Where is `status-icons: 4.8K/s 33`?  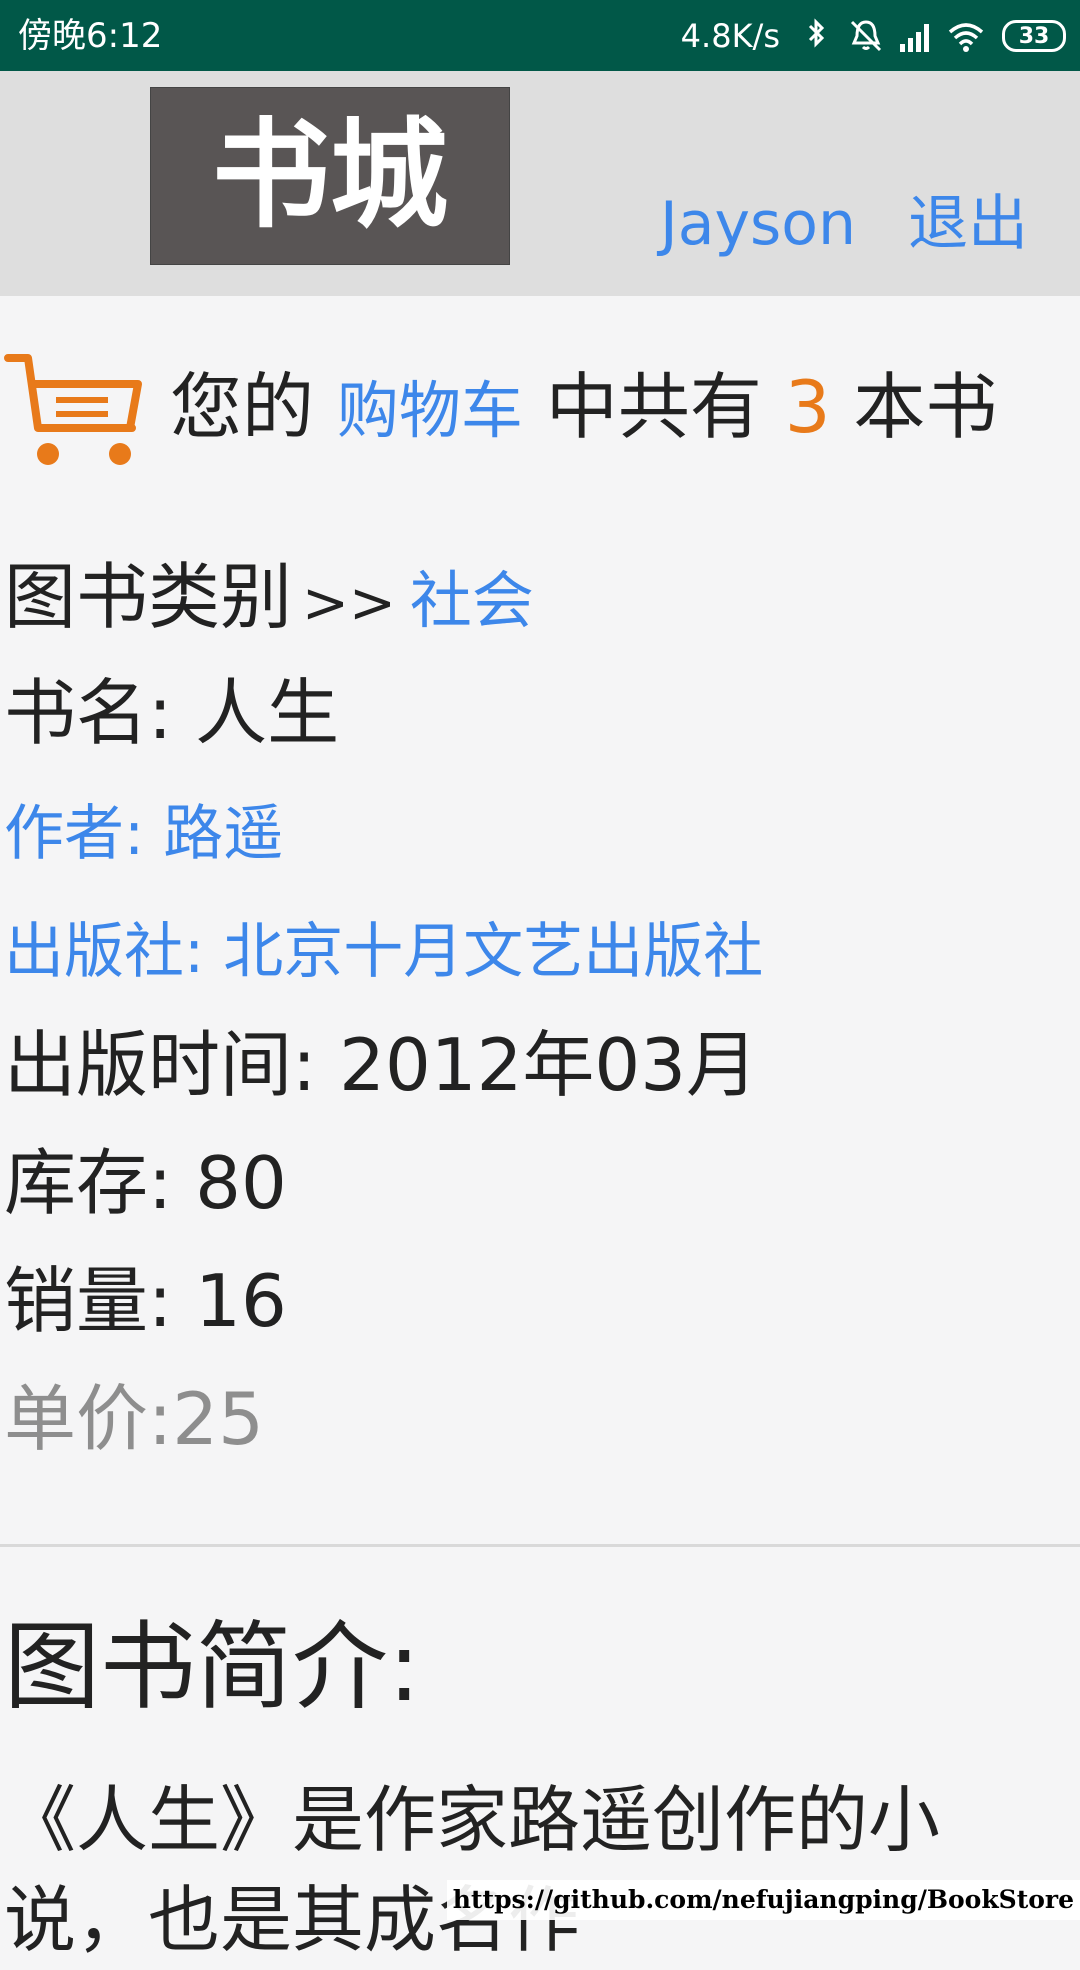 status-icons: 4.8K/s 33 is located at coordinates (873, 36).